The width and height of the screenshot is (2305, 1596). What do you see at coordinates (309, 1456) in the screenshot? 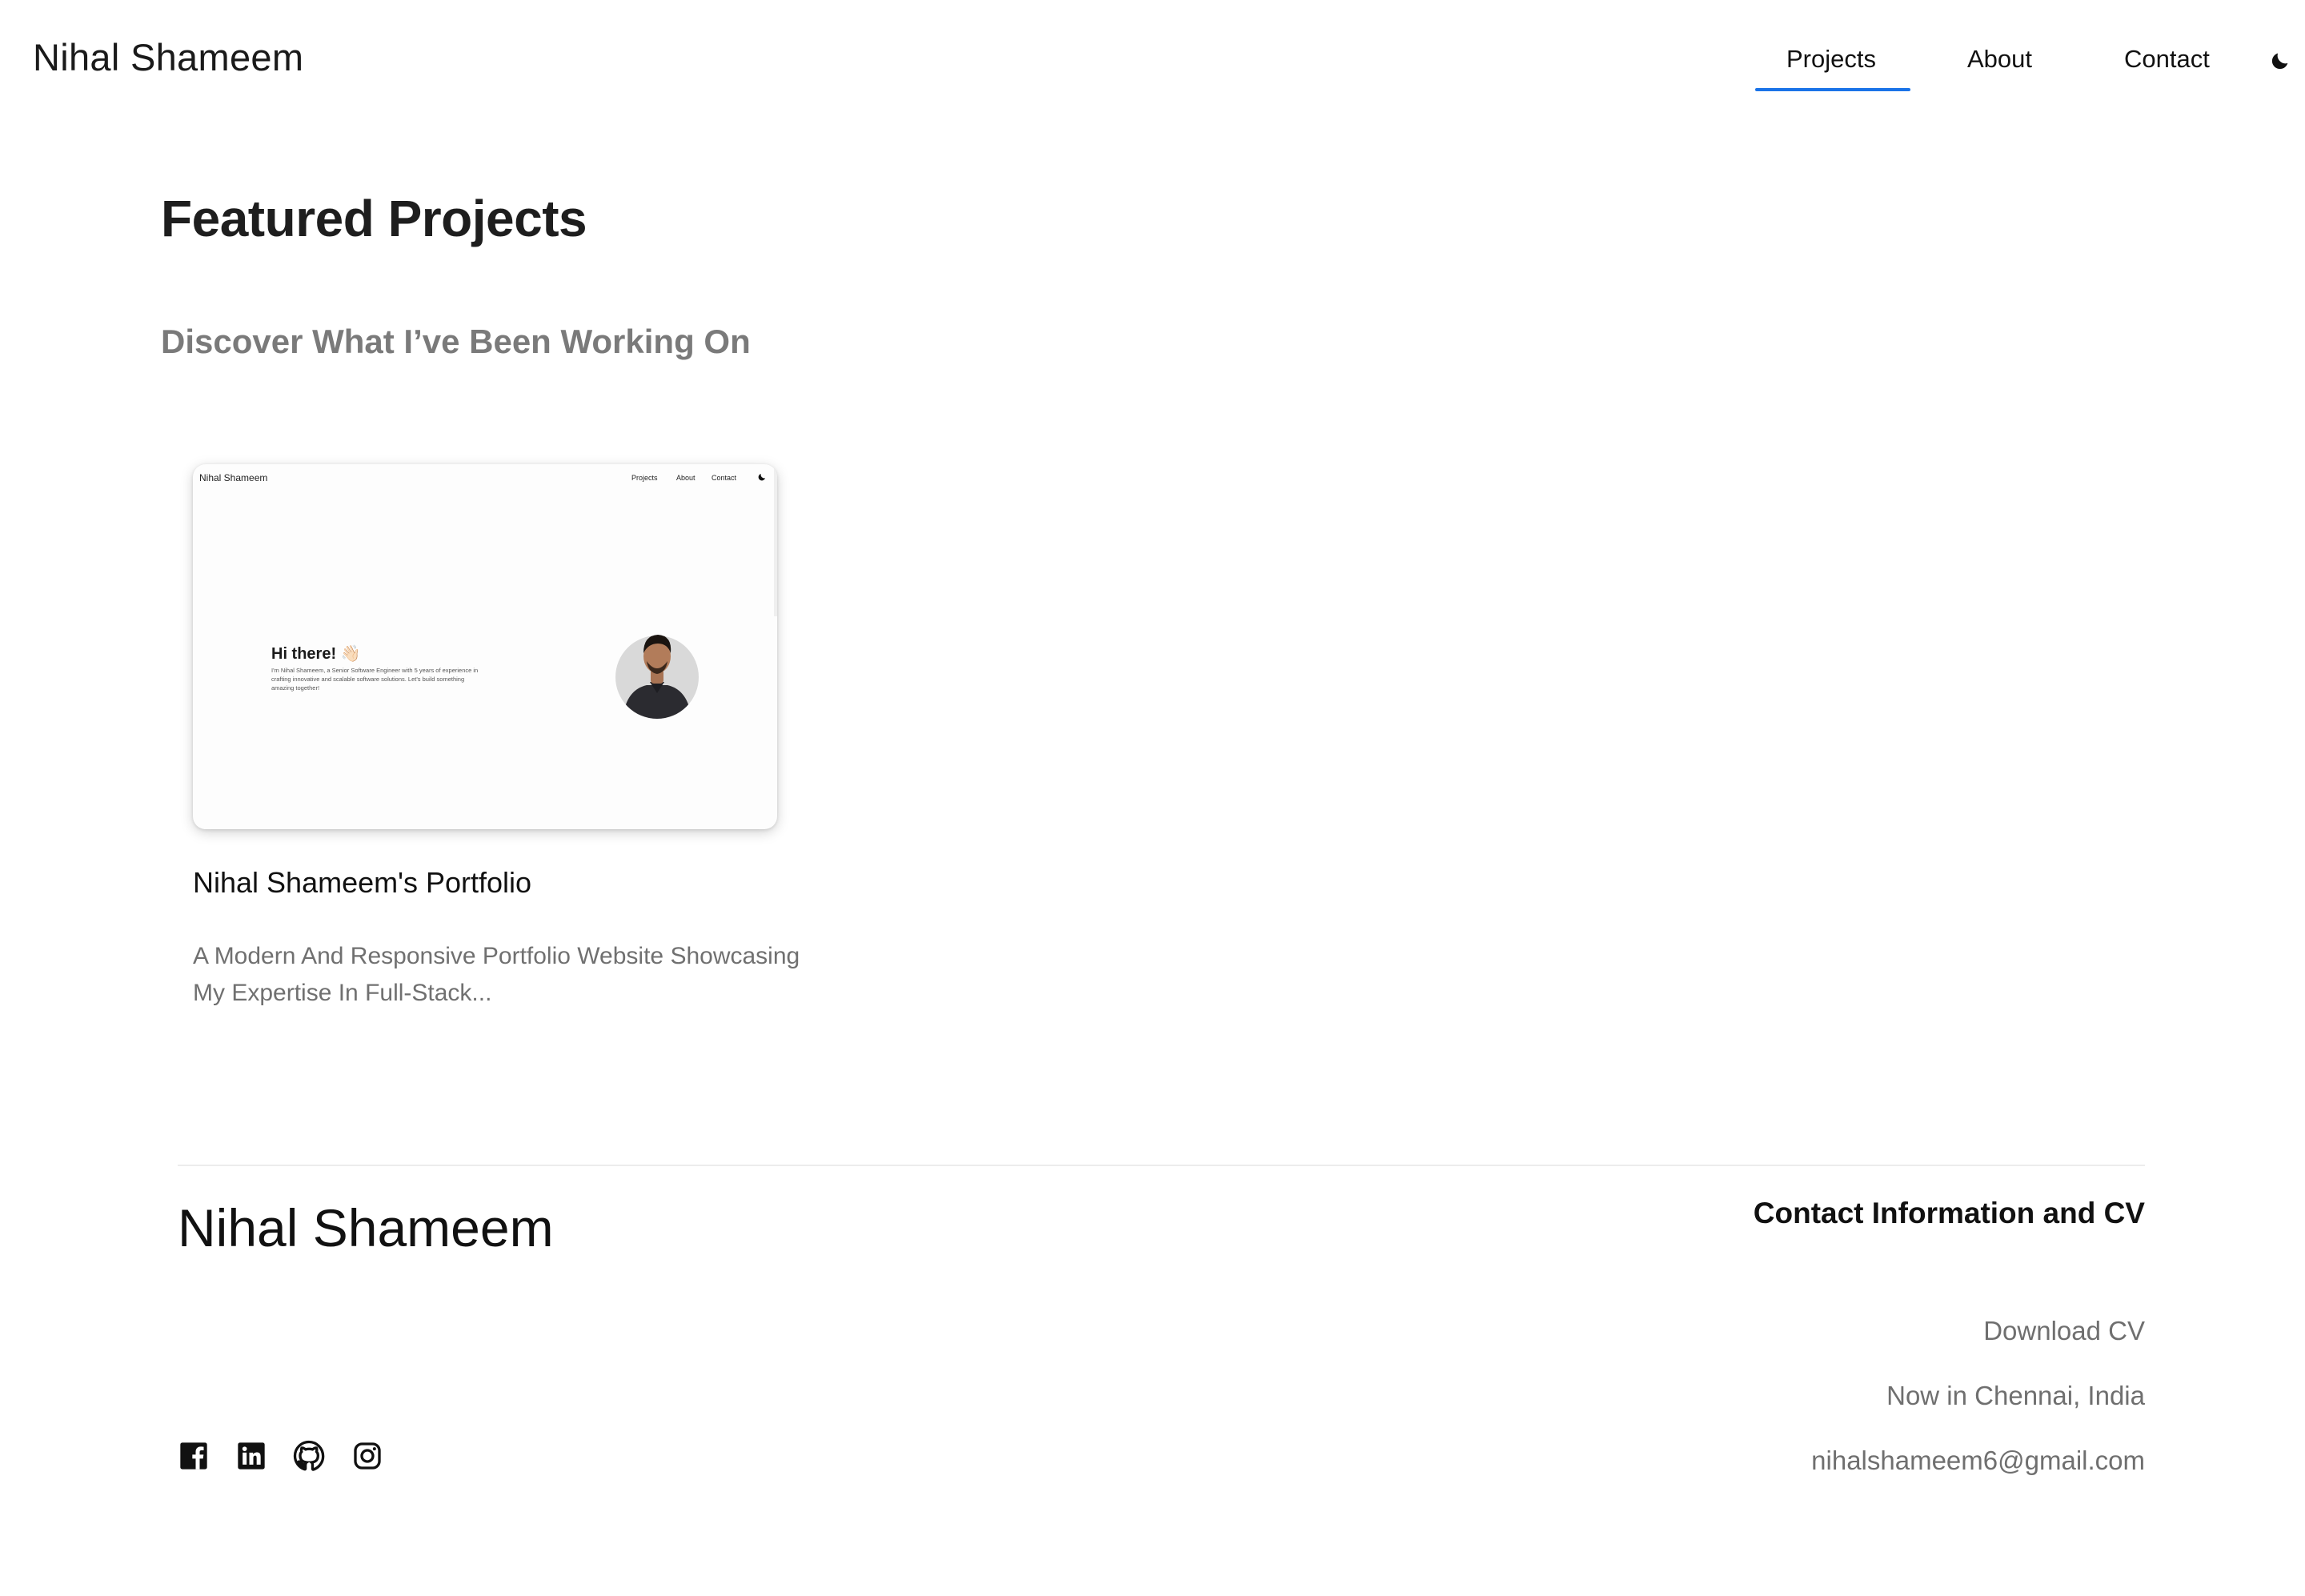
I see `github-icon` at bounding box center [309, 1456].